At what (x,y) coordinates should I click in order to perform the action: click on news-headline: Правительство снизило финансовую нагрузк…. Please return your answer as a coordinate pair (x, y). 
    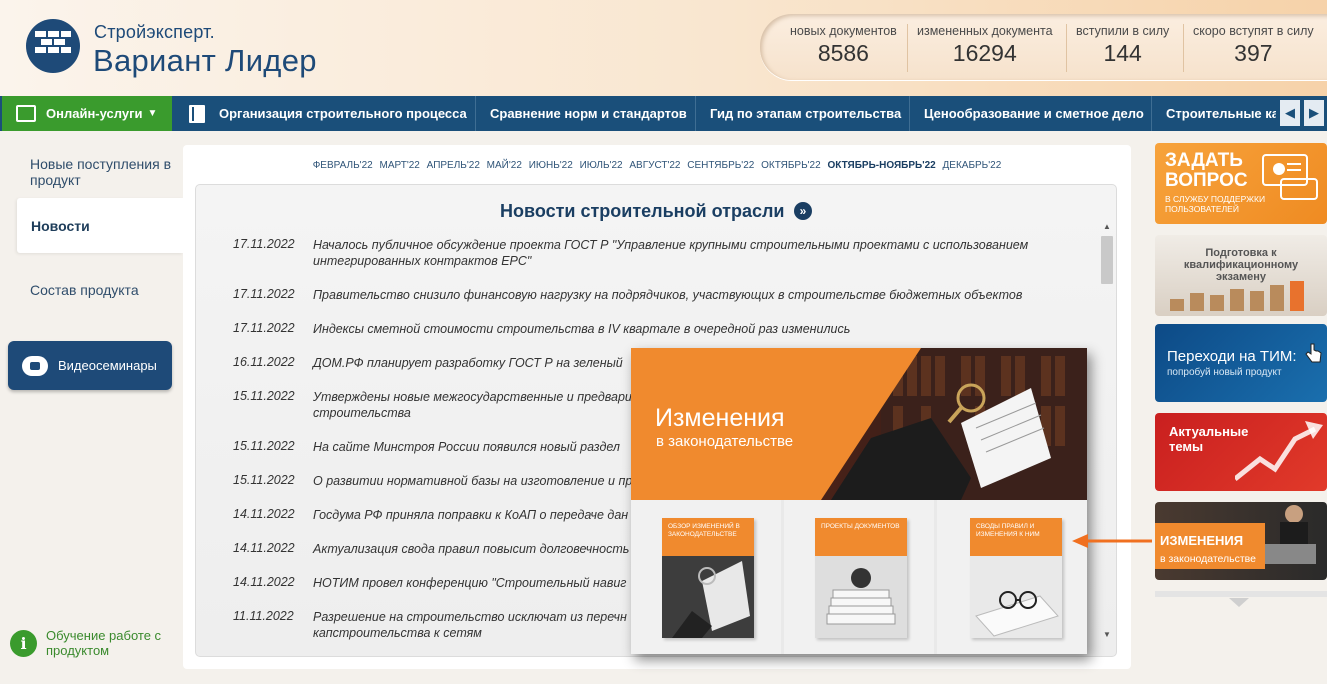
    Looking at the image, I should click on (693, 295).